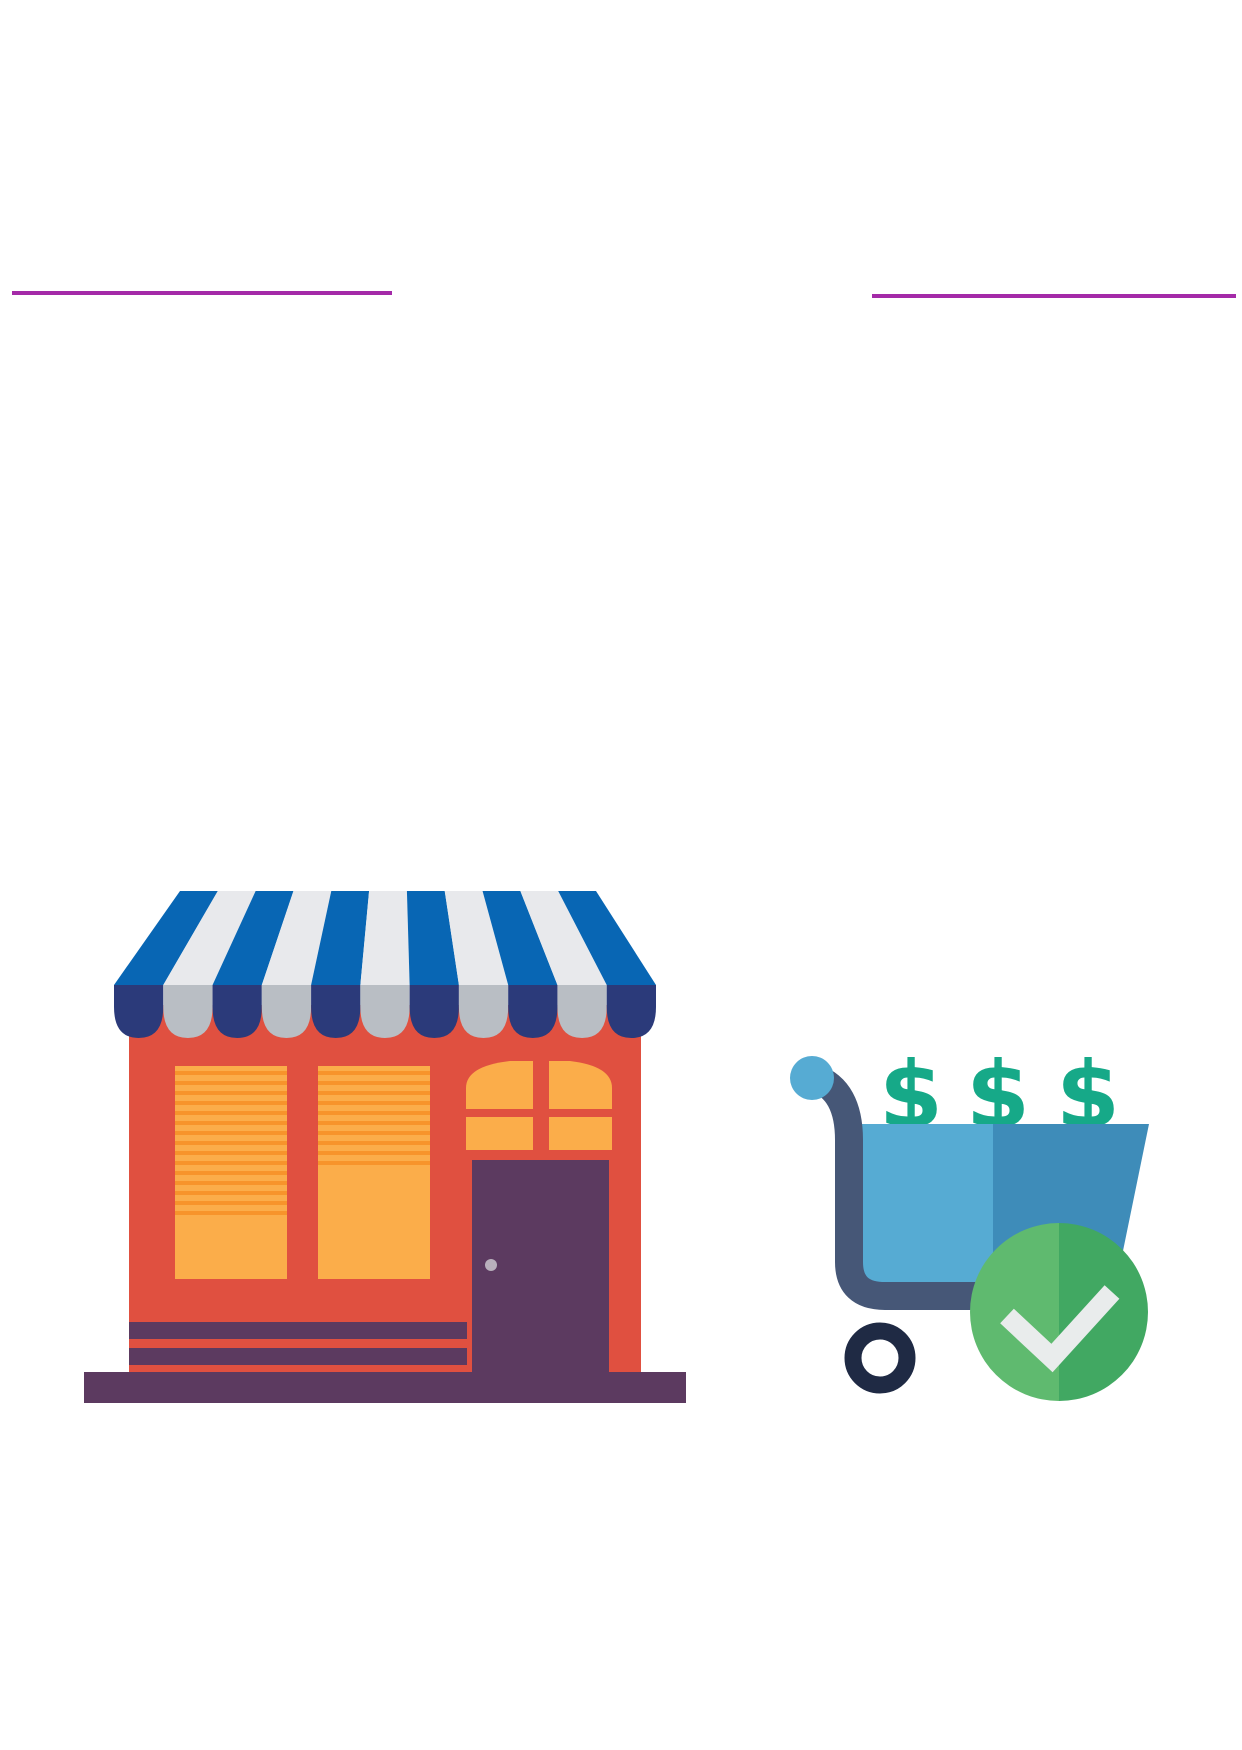  I want to click on shopping-cart-icon: $ $ $, so click(969, 1221).